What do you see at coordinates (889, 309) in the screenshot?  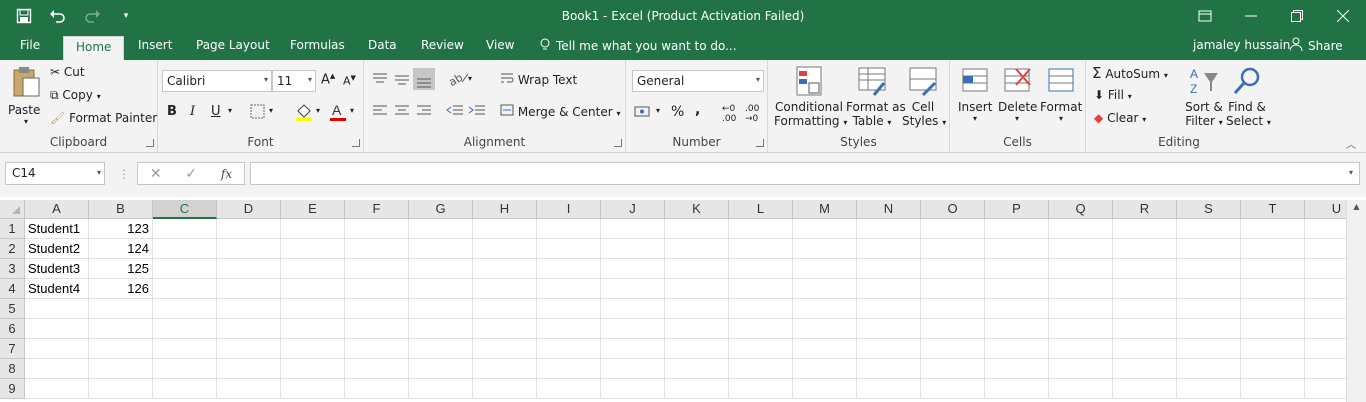 I see `cell-n5` at bounding box center [889, 309].